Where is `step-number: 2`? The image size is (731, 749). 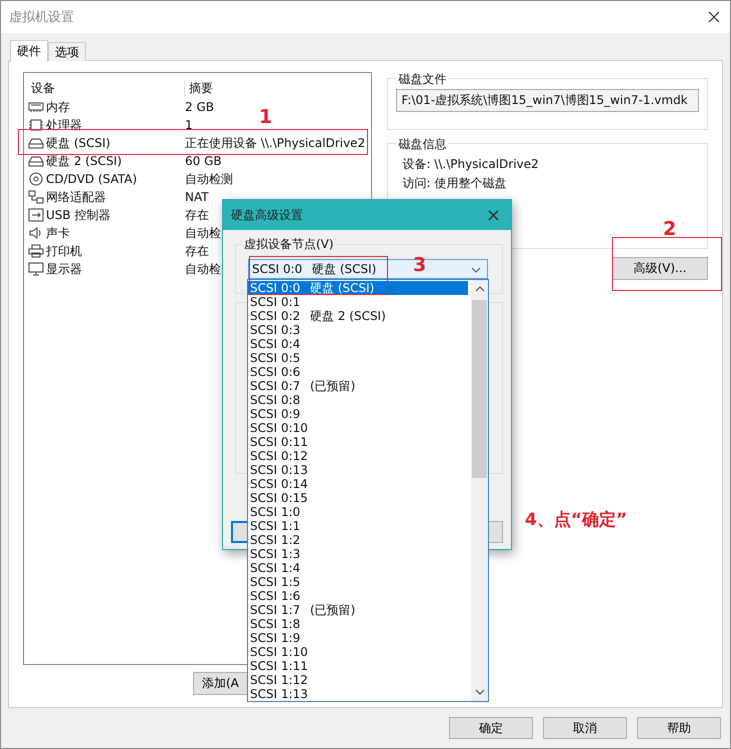 step-number: 2 is located at coordinates (669, 229).